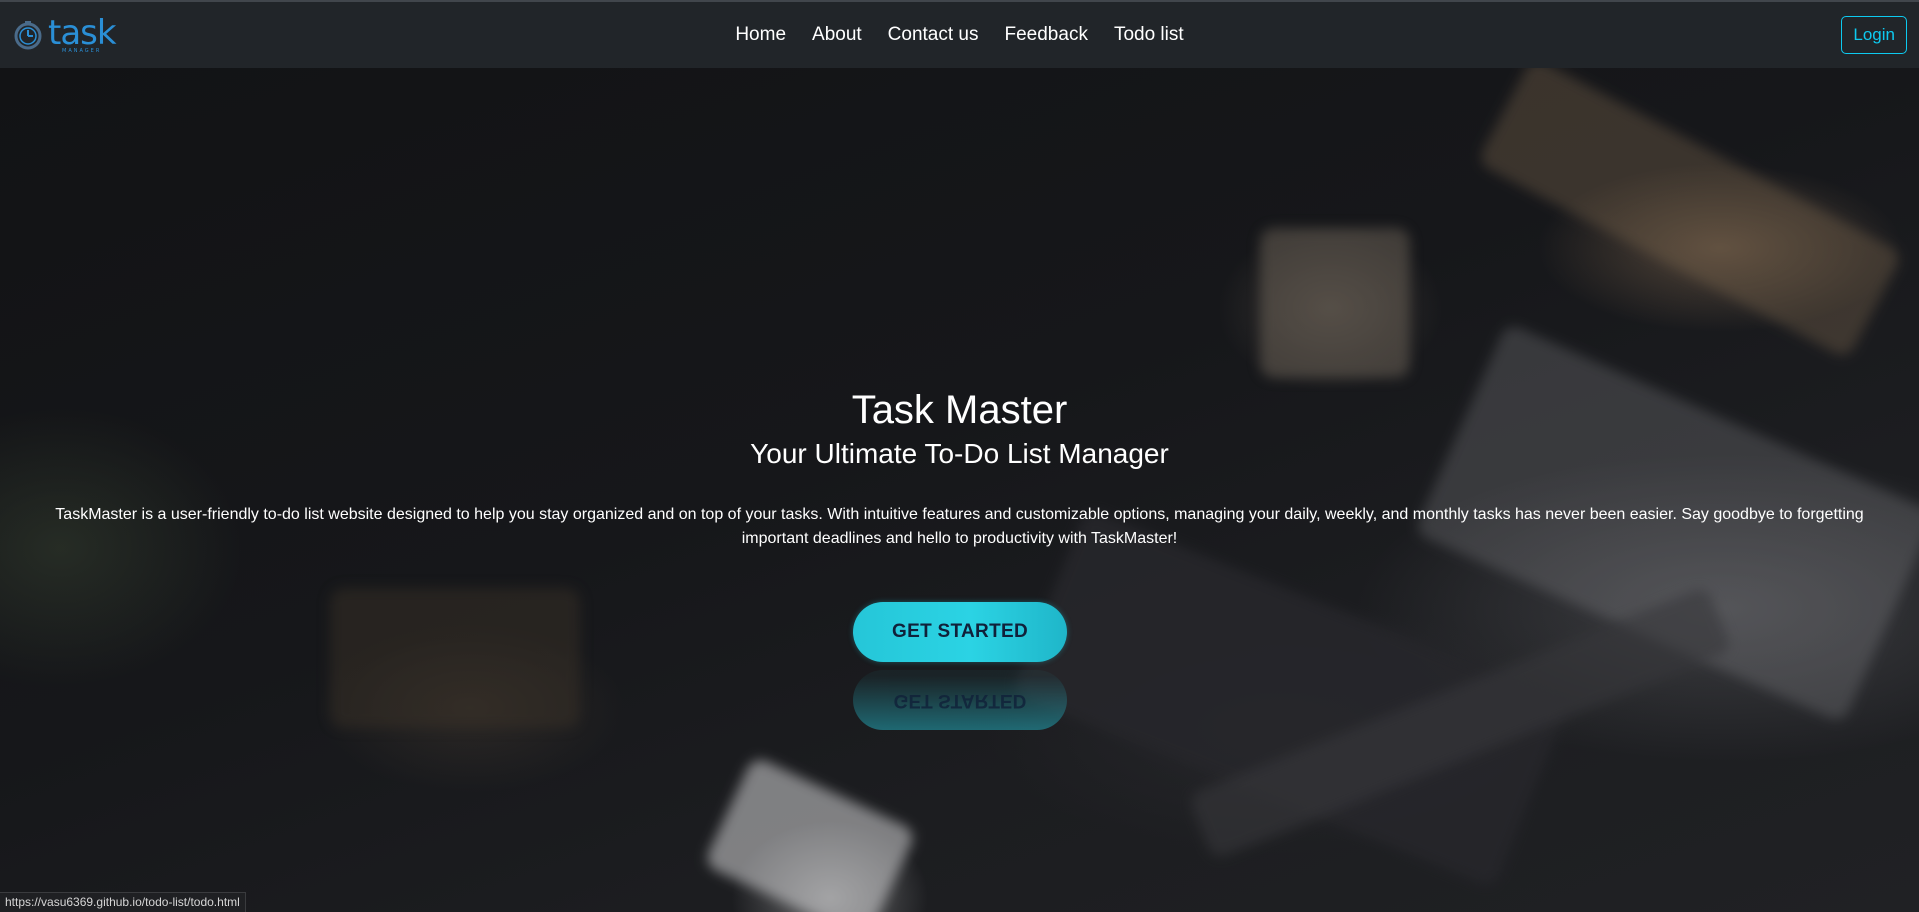 This screenshot has width=1919, height=912. Describe the element at coordinates (1874, 35) in the screenshot. I see `login-button: Login` at that location.